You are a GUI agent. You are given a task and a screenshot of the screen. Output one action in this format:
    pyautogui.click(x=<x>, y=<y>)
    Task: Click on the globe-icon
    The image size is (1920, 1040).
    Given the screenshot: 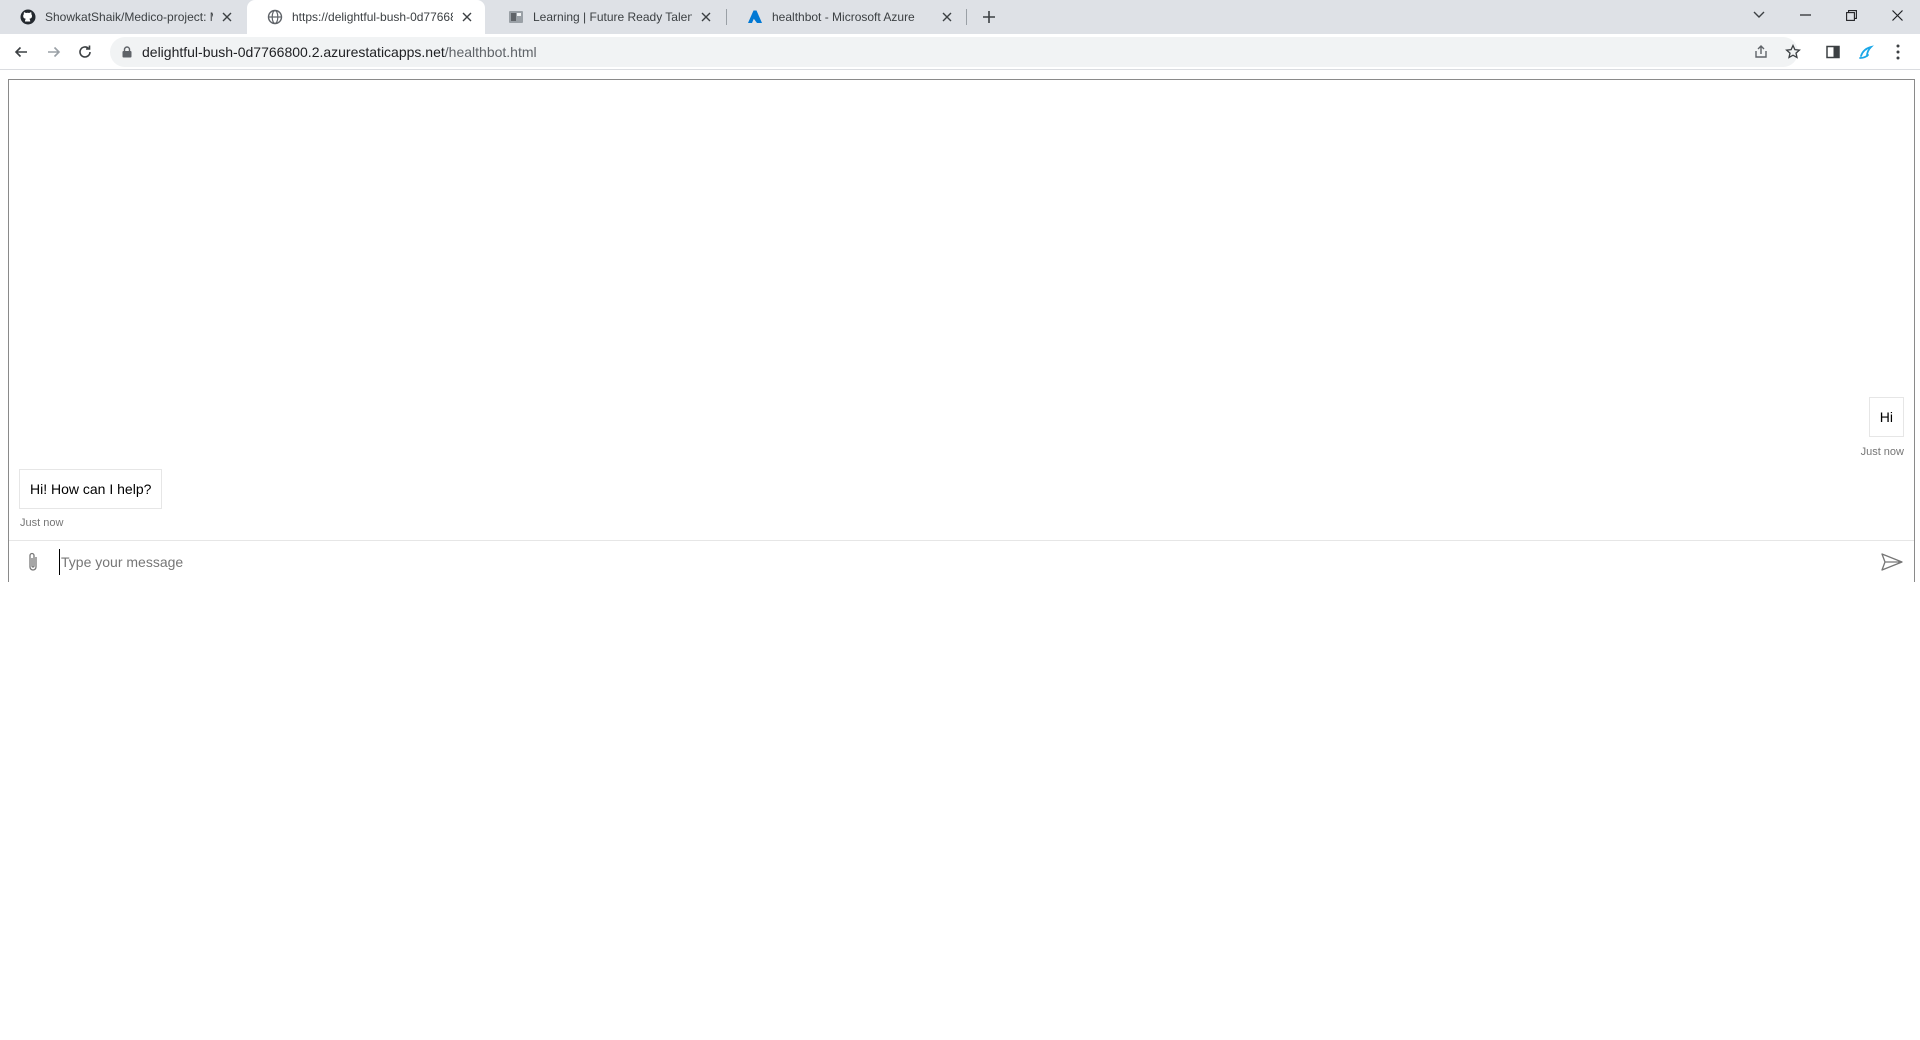 What is the action you would take?
    pyautogui.click(x=275, y=17)
    